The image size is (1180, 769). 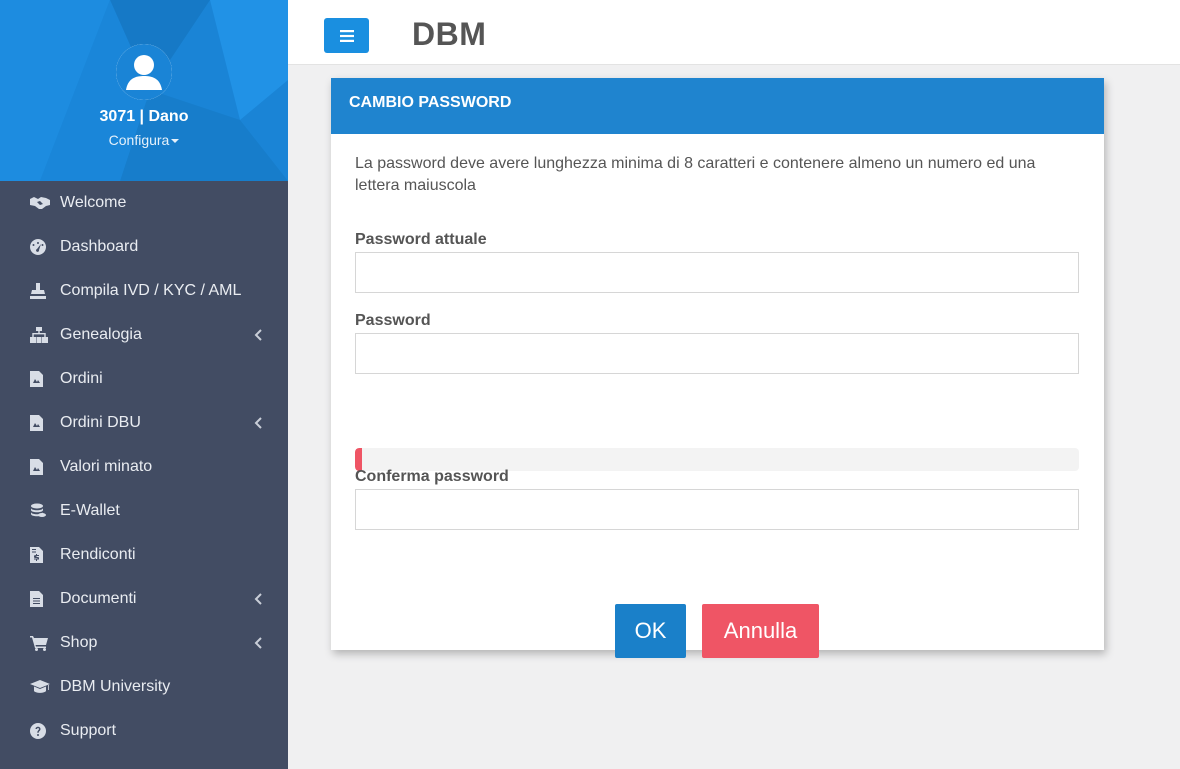 What do you see at coordinates (81, 378) in the screenshot?
I see `sidebar-item-label: Ordini` at bounding box center [81, 378].